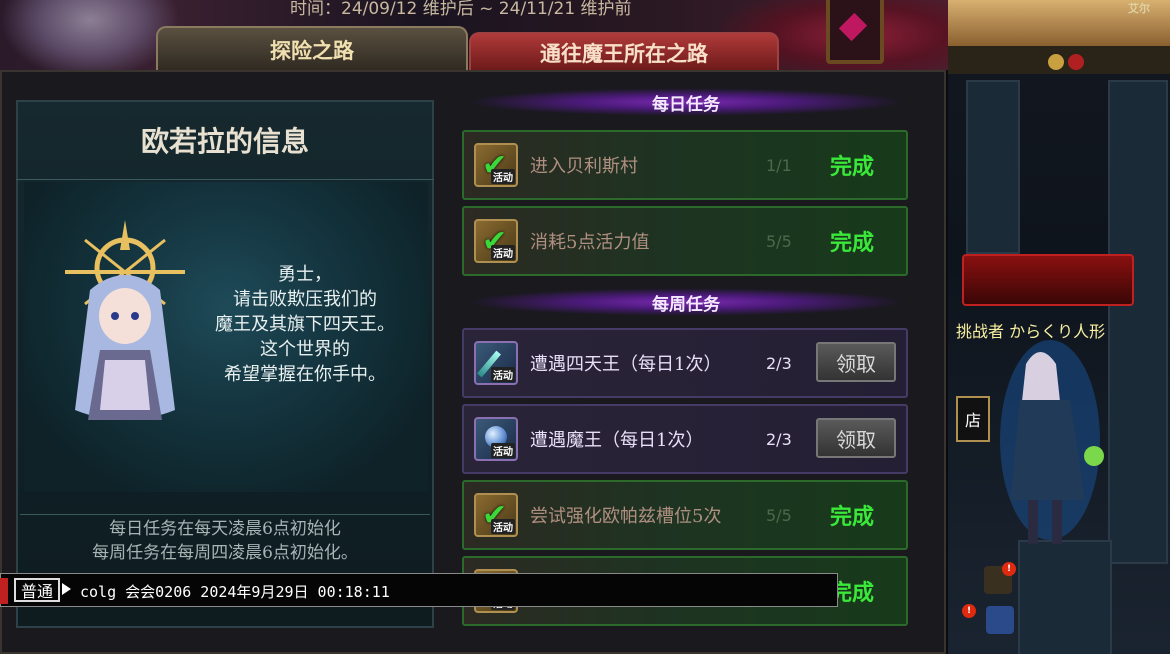  I want to click on task-progress: 1/1, so click(779, 165).